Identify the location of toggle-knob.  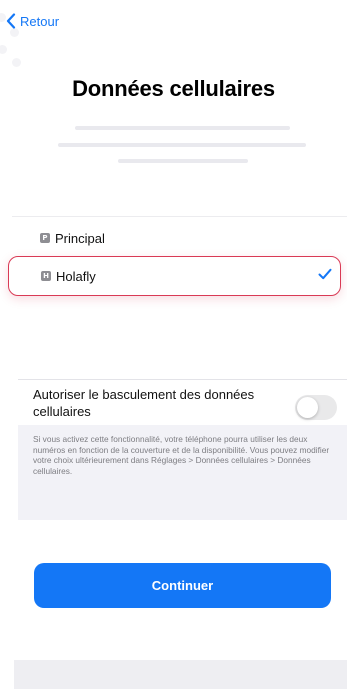
(307, 407).